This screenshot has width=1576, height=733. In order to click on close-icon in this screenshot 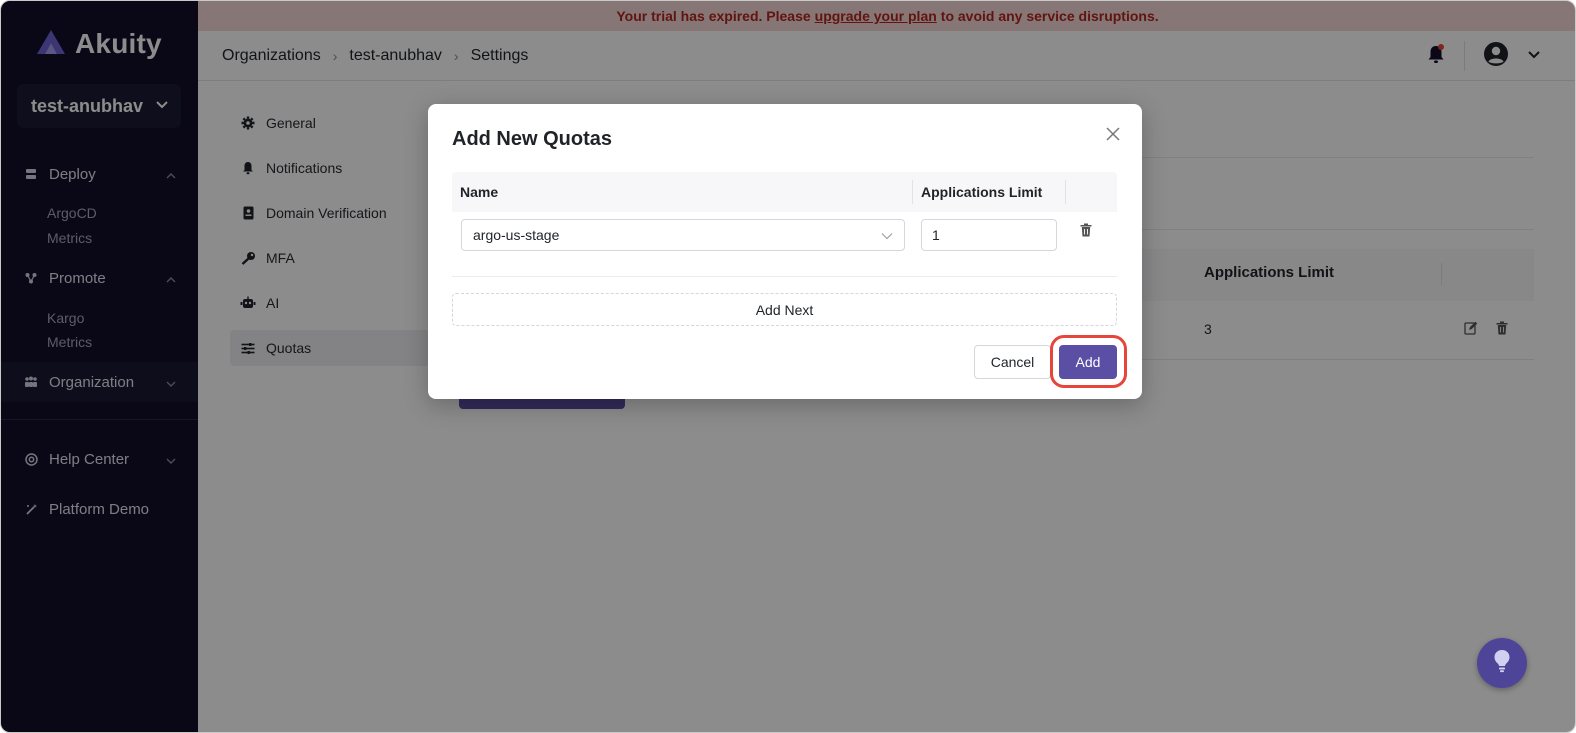, I will do `click(1113, 134)`.